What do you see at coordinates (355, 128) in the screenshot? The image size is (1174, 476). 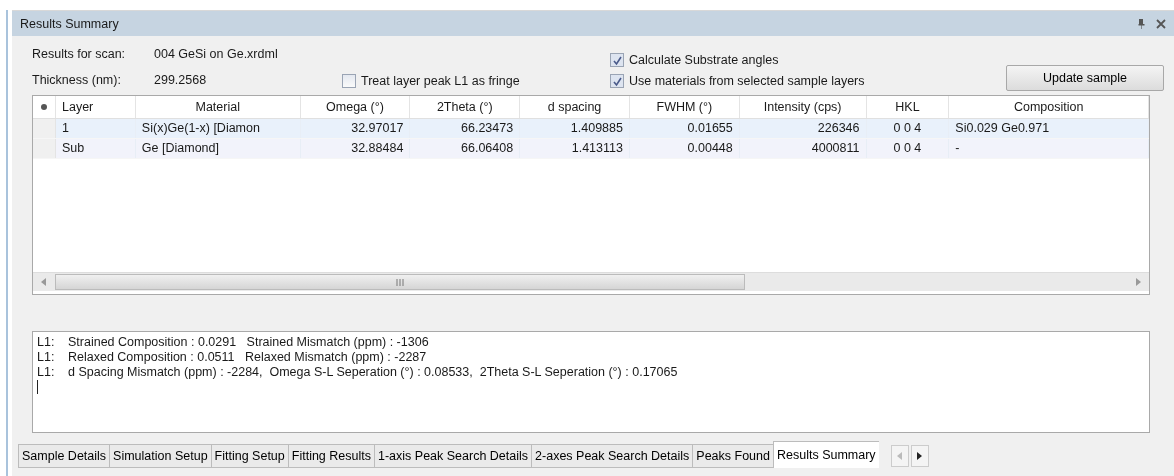 I see `table-cell: 32.97017` at bounding box center [355, 128].